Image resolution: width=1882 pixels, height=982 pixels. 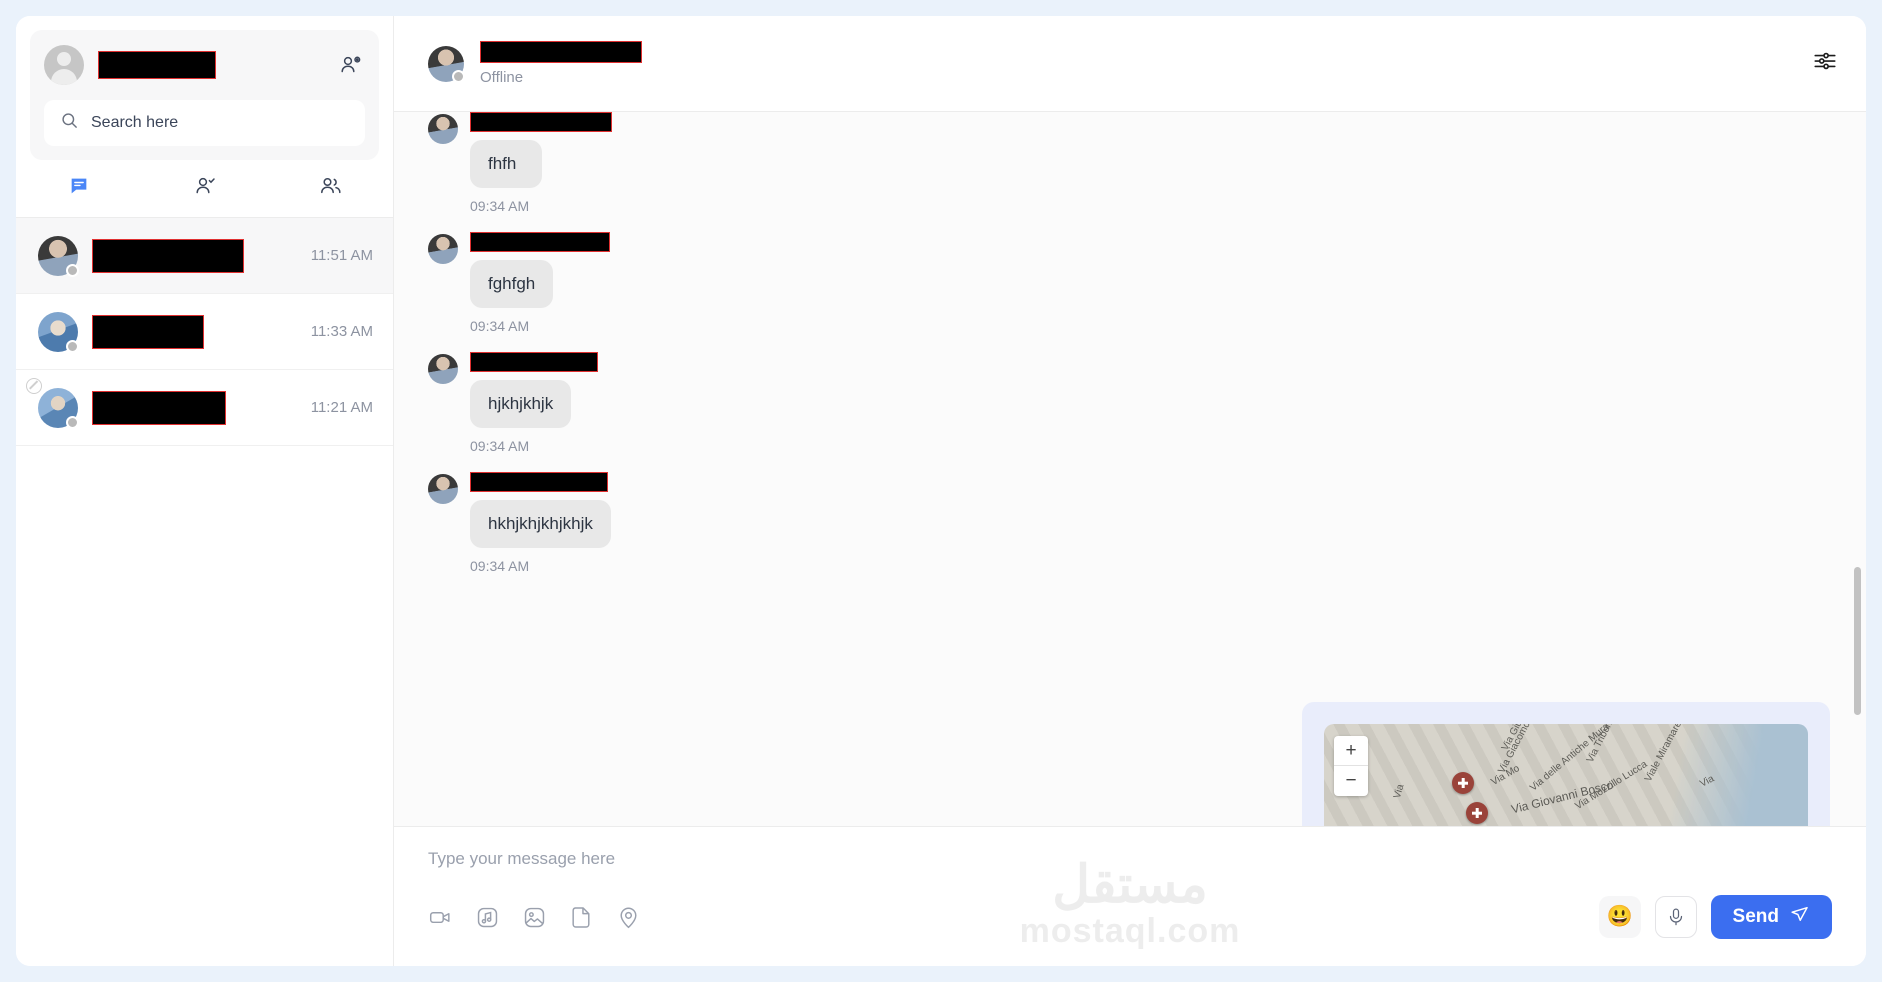 What do you see at coordinates (204, 95) in the screenshot?
I see `sidebar-header` at bounding box center [204, 95].